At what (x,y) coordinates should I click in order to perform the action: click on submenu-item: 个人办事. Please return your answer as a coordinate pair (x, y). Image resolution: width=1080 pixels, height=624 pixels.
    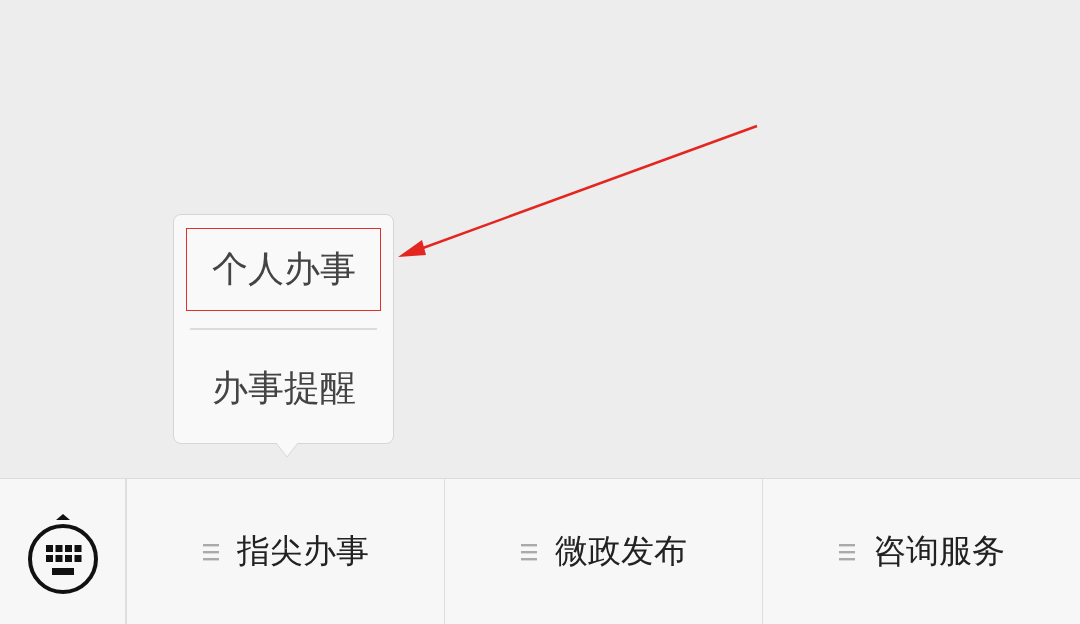
    Looking at the image, I should click on (283, 269).